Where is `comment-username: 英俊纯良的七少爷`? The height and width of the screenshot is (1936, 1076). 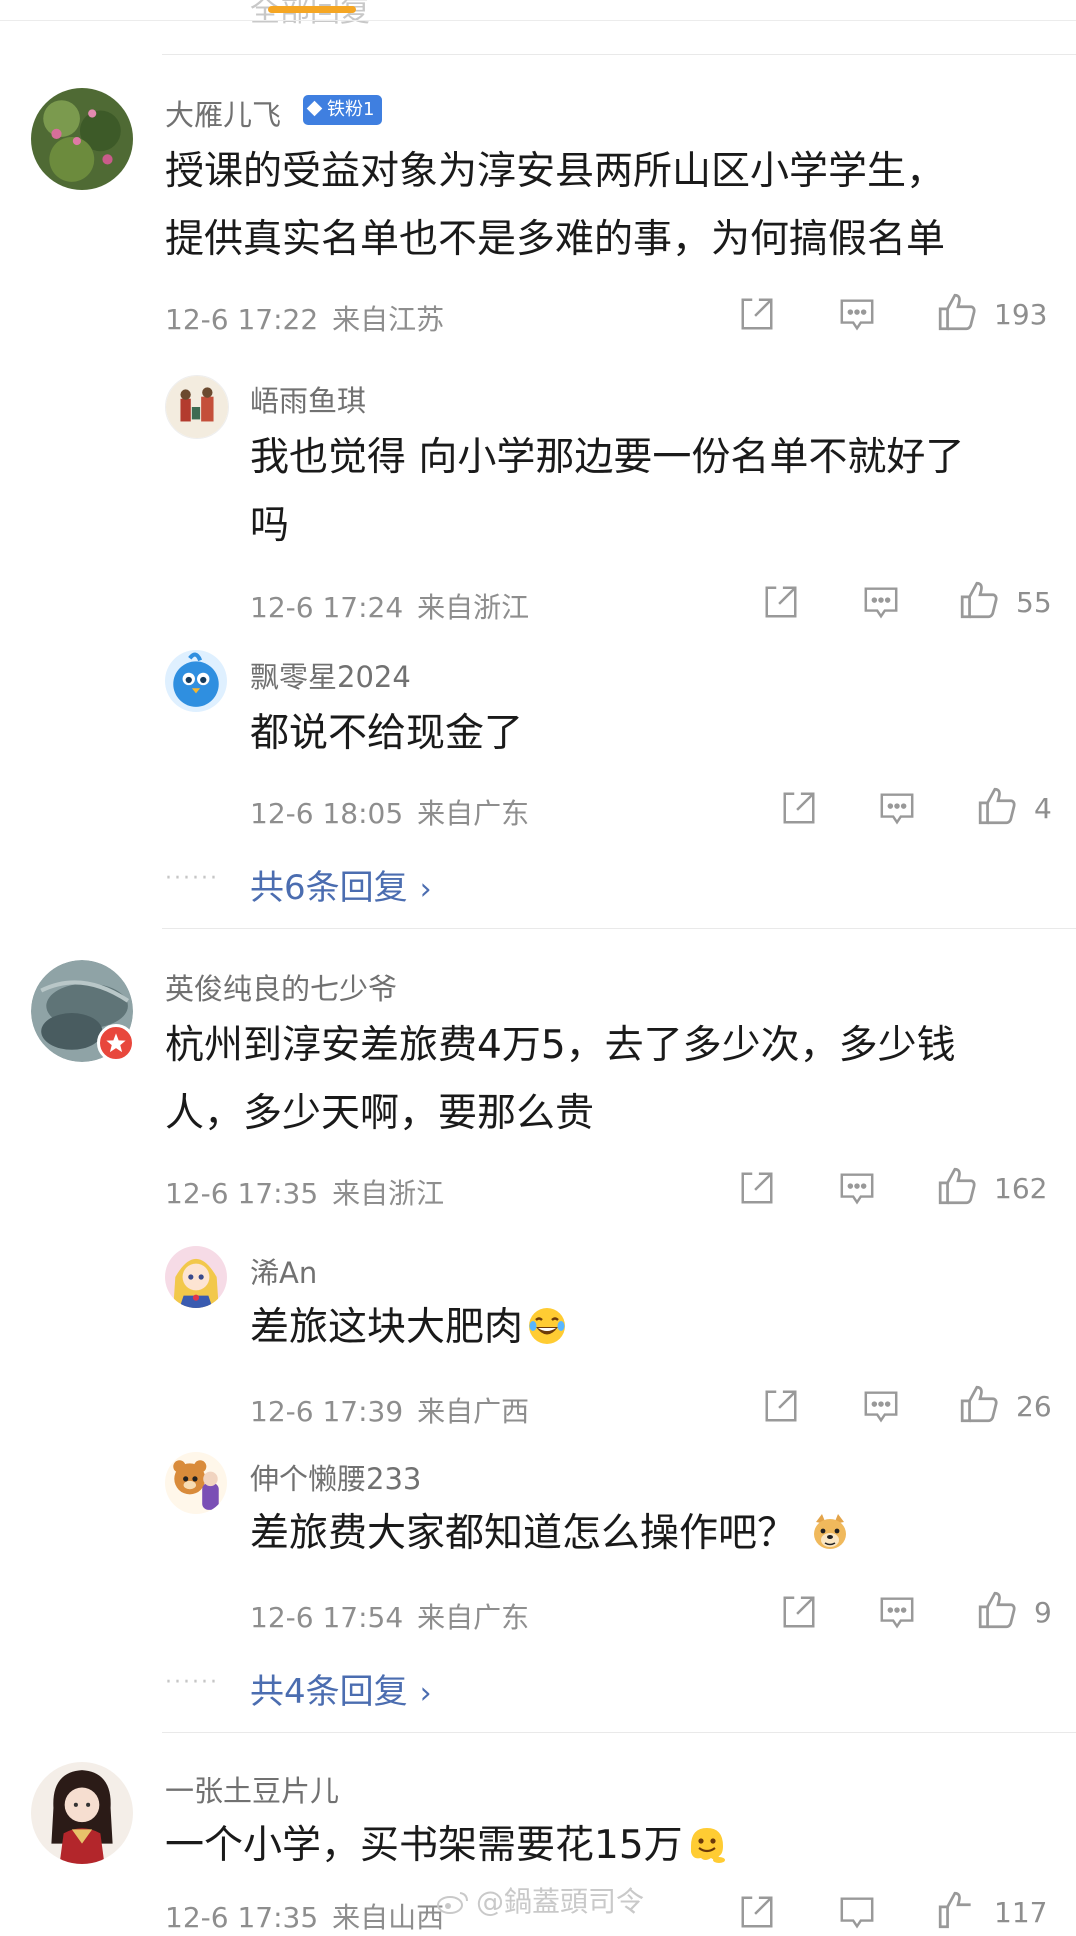 comment-username: 英俊纯良的七少爷 is located at coordinates (281, 987).